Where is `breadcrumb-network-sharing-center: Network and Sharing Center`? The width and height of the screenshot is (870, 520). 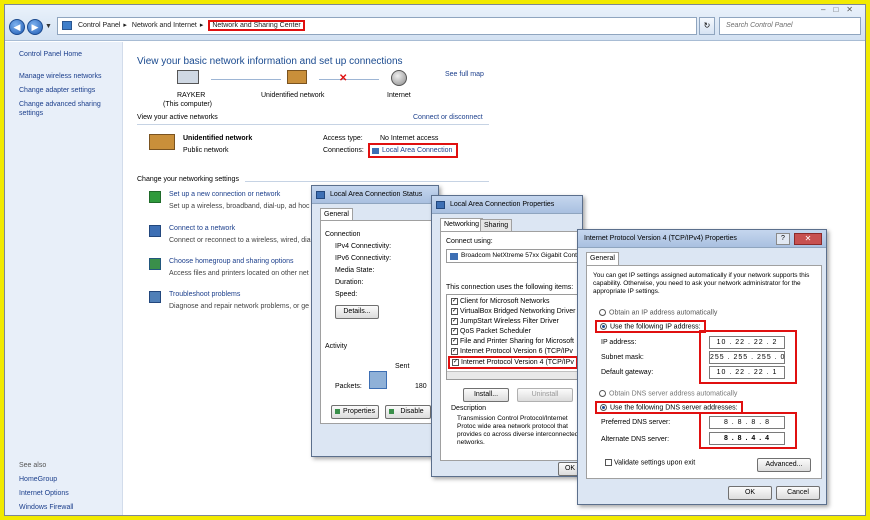
breadcrumb-network-sharing-center: Network and Sharing Center is located at coordinates (256, 25).